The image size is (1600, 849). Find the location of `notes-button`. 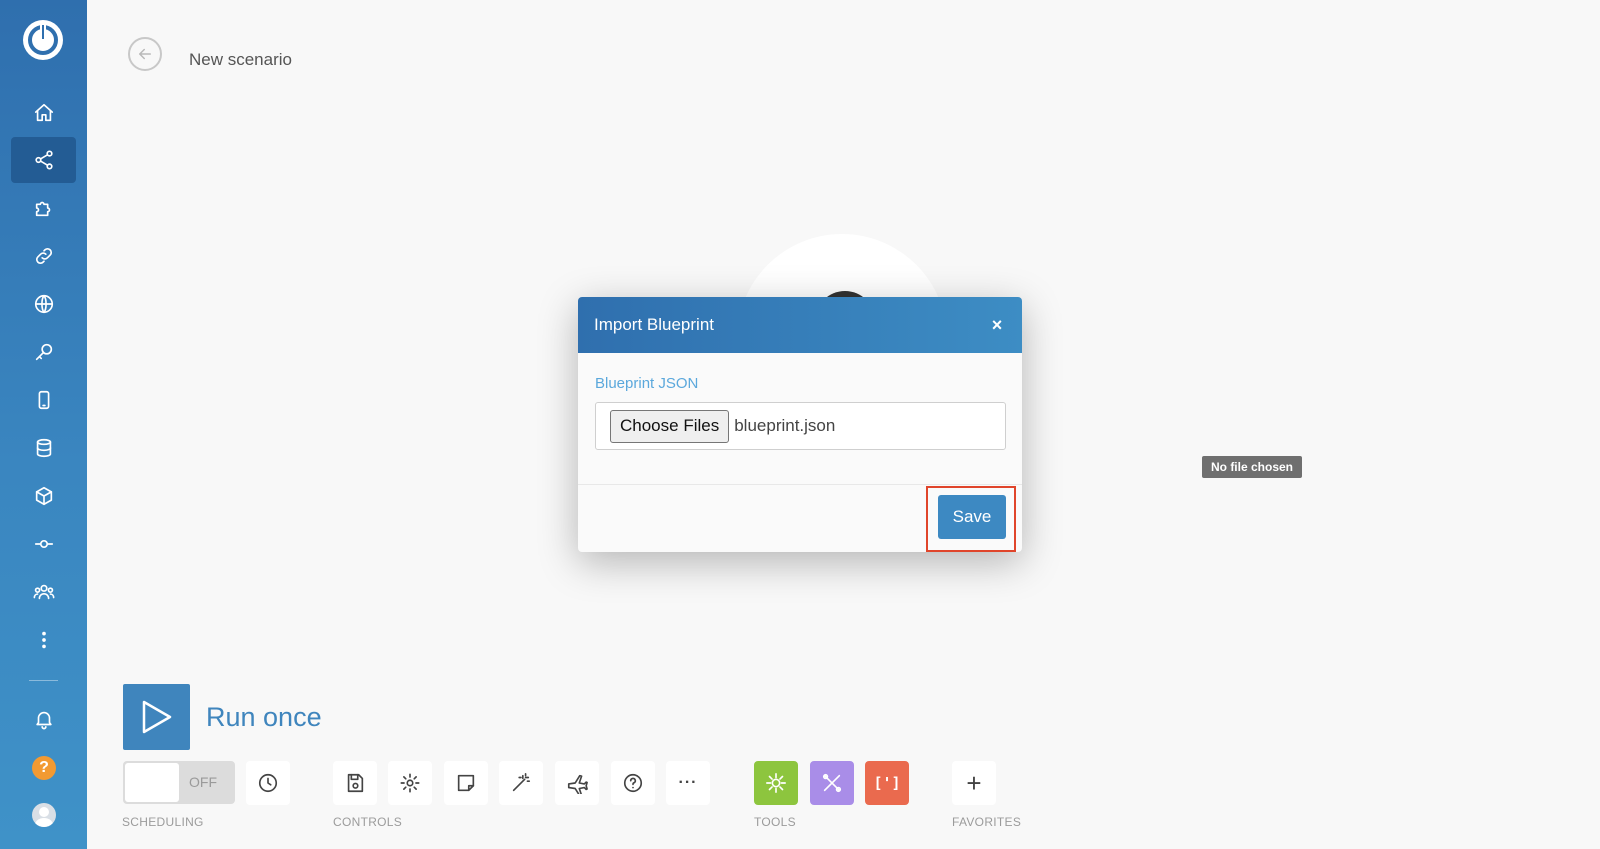

notes-button is located at coordinates (466, 783).